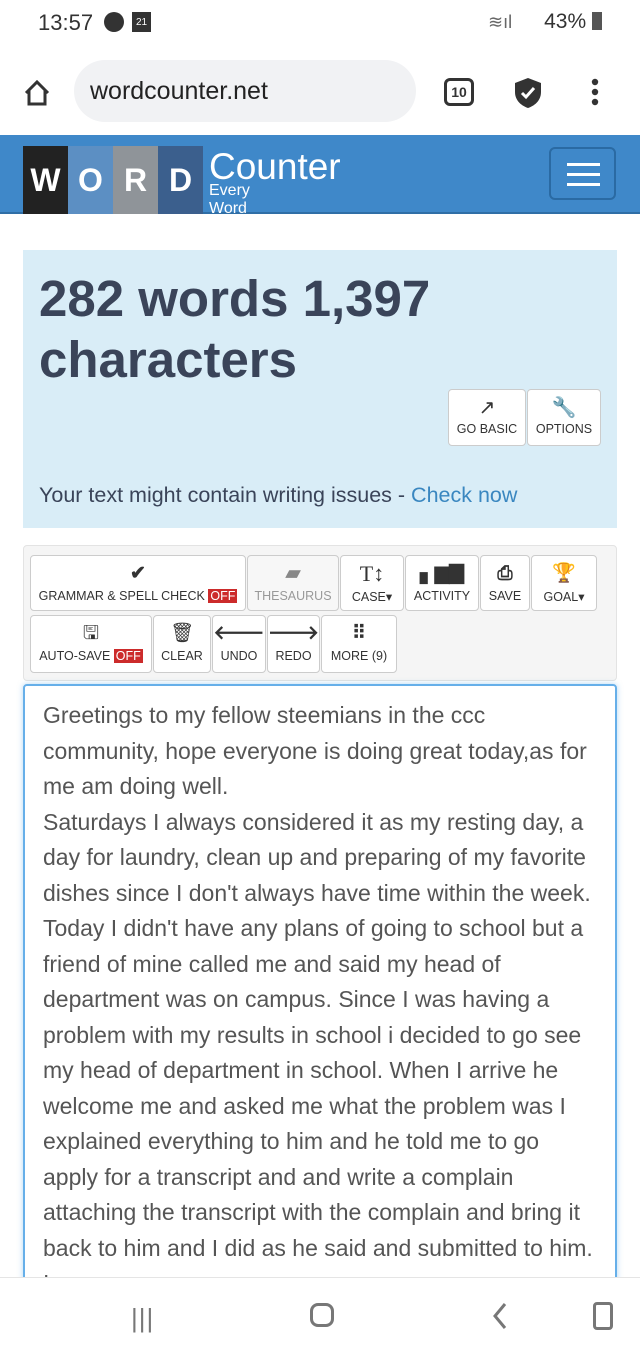 The height and width of the screenshot is (1351, 640). What do you see at coordinates (597, 21) in the screenshot?
I see `battery-icon` at bounding box center [597, 21].